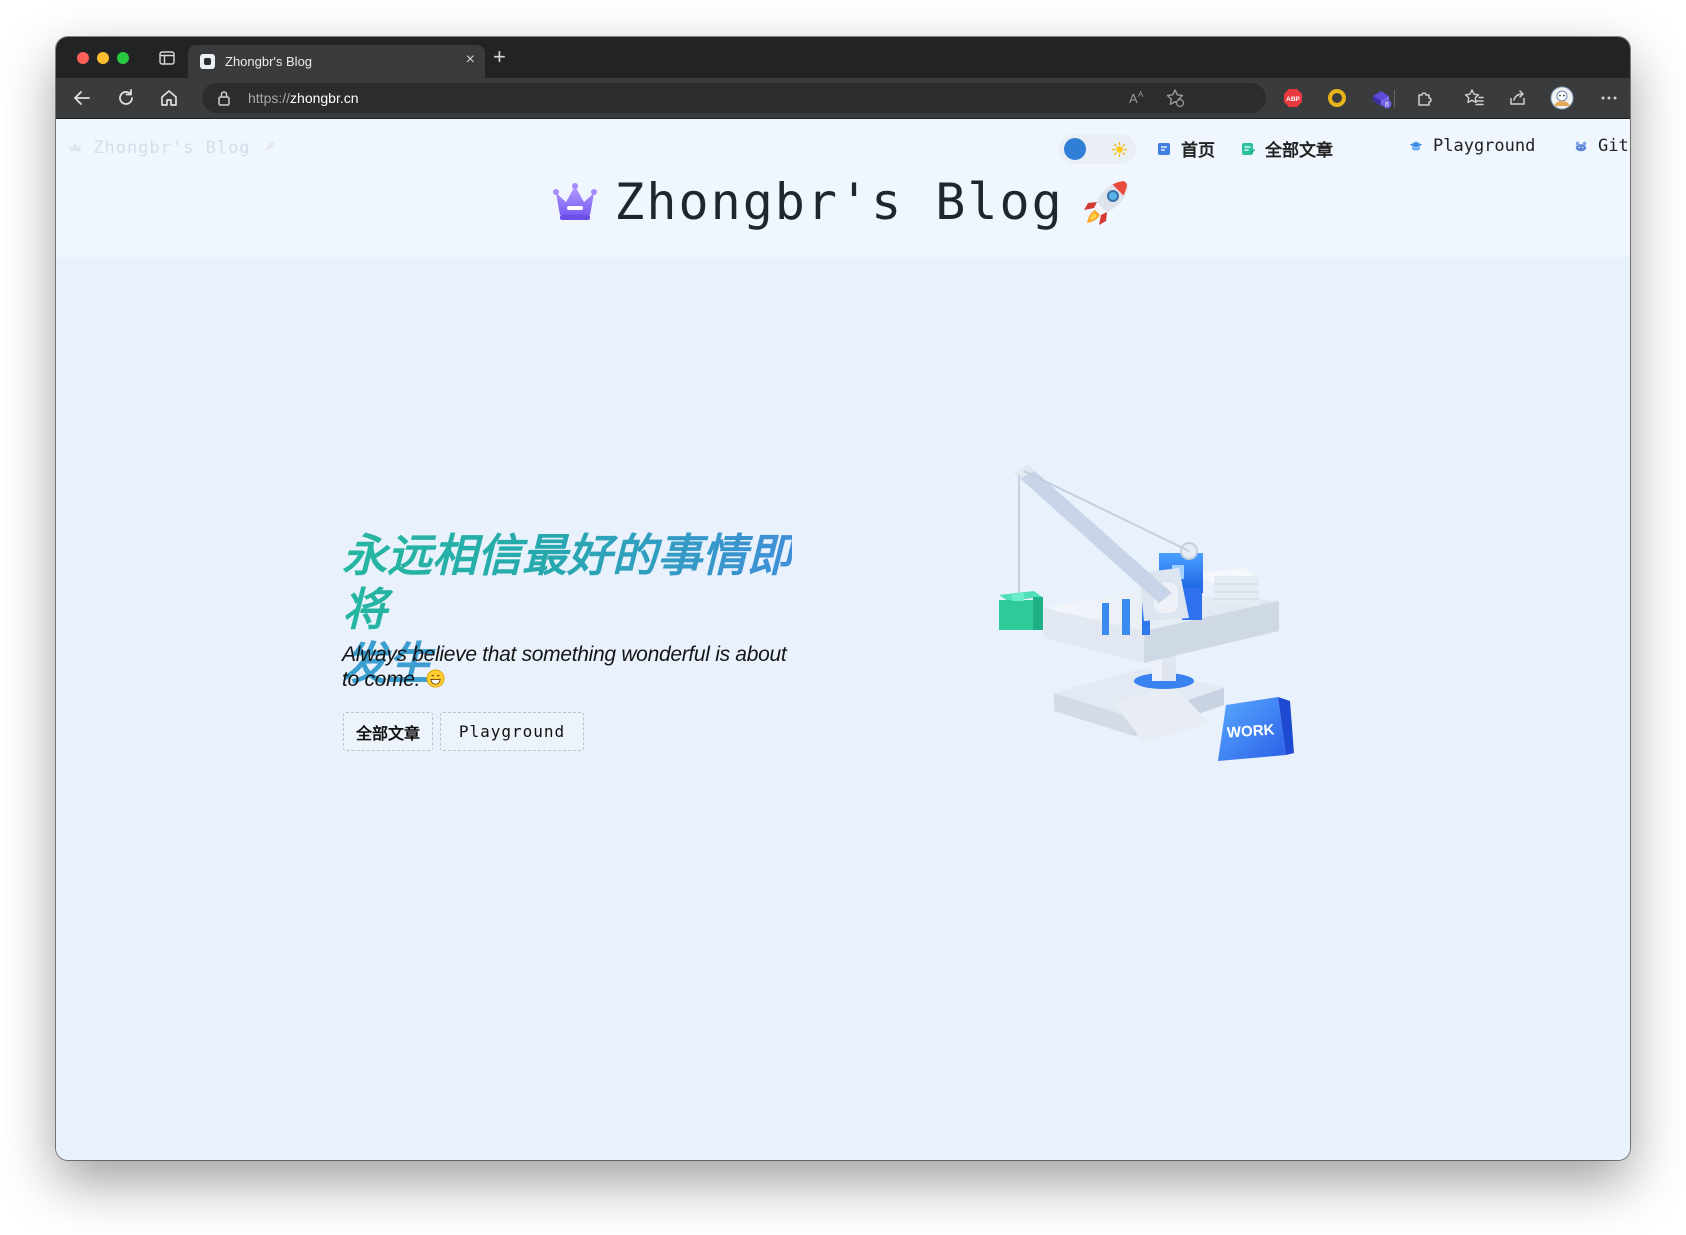 The height and width of the screenshot is (1235, 1686). What do you see at coordinates (83, 58) in the screenshot?
I see `close-window-button` at bounding box center [83, 58].